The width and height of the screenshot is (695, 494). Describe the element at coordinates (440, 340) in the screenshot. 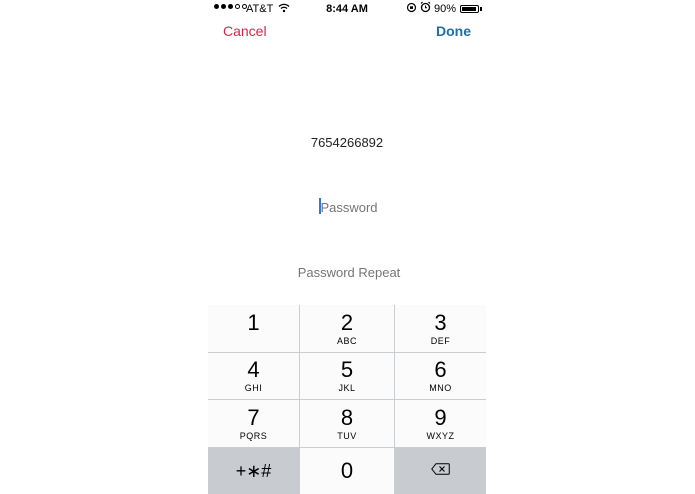

I see `key-letters: DEF` at that location.